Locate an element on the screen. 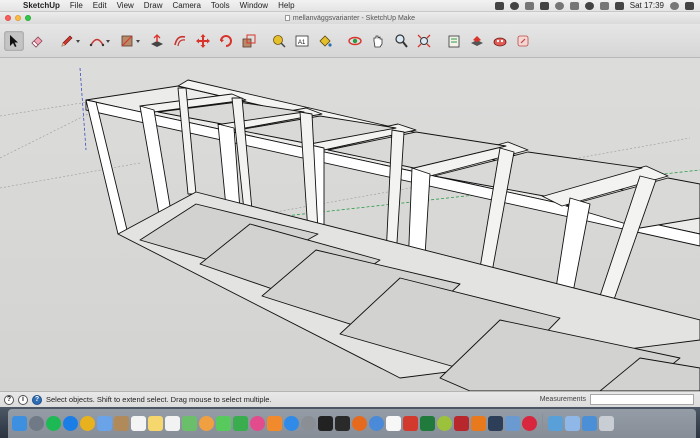  eraser-icon is located at coordinates (37, 41).